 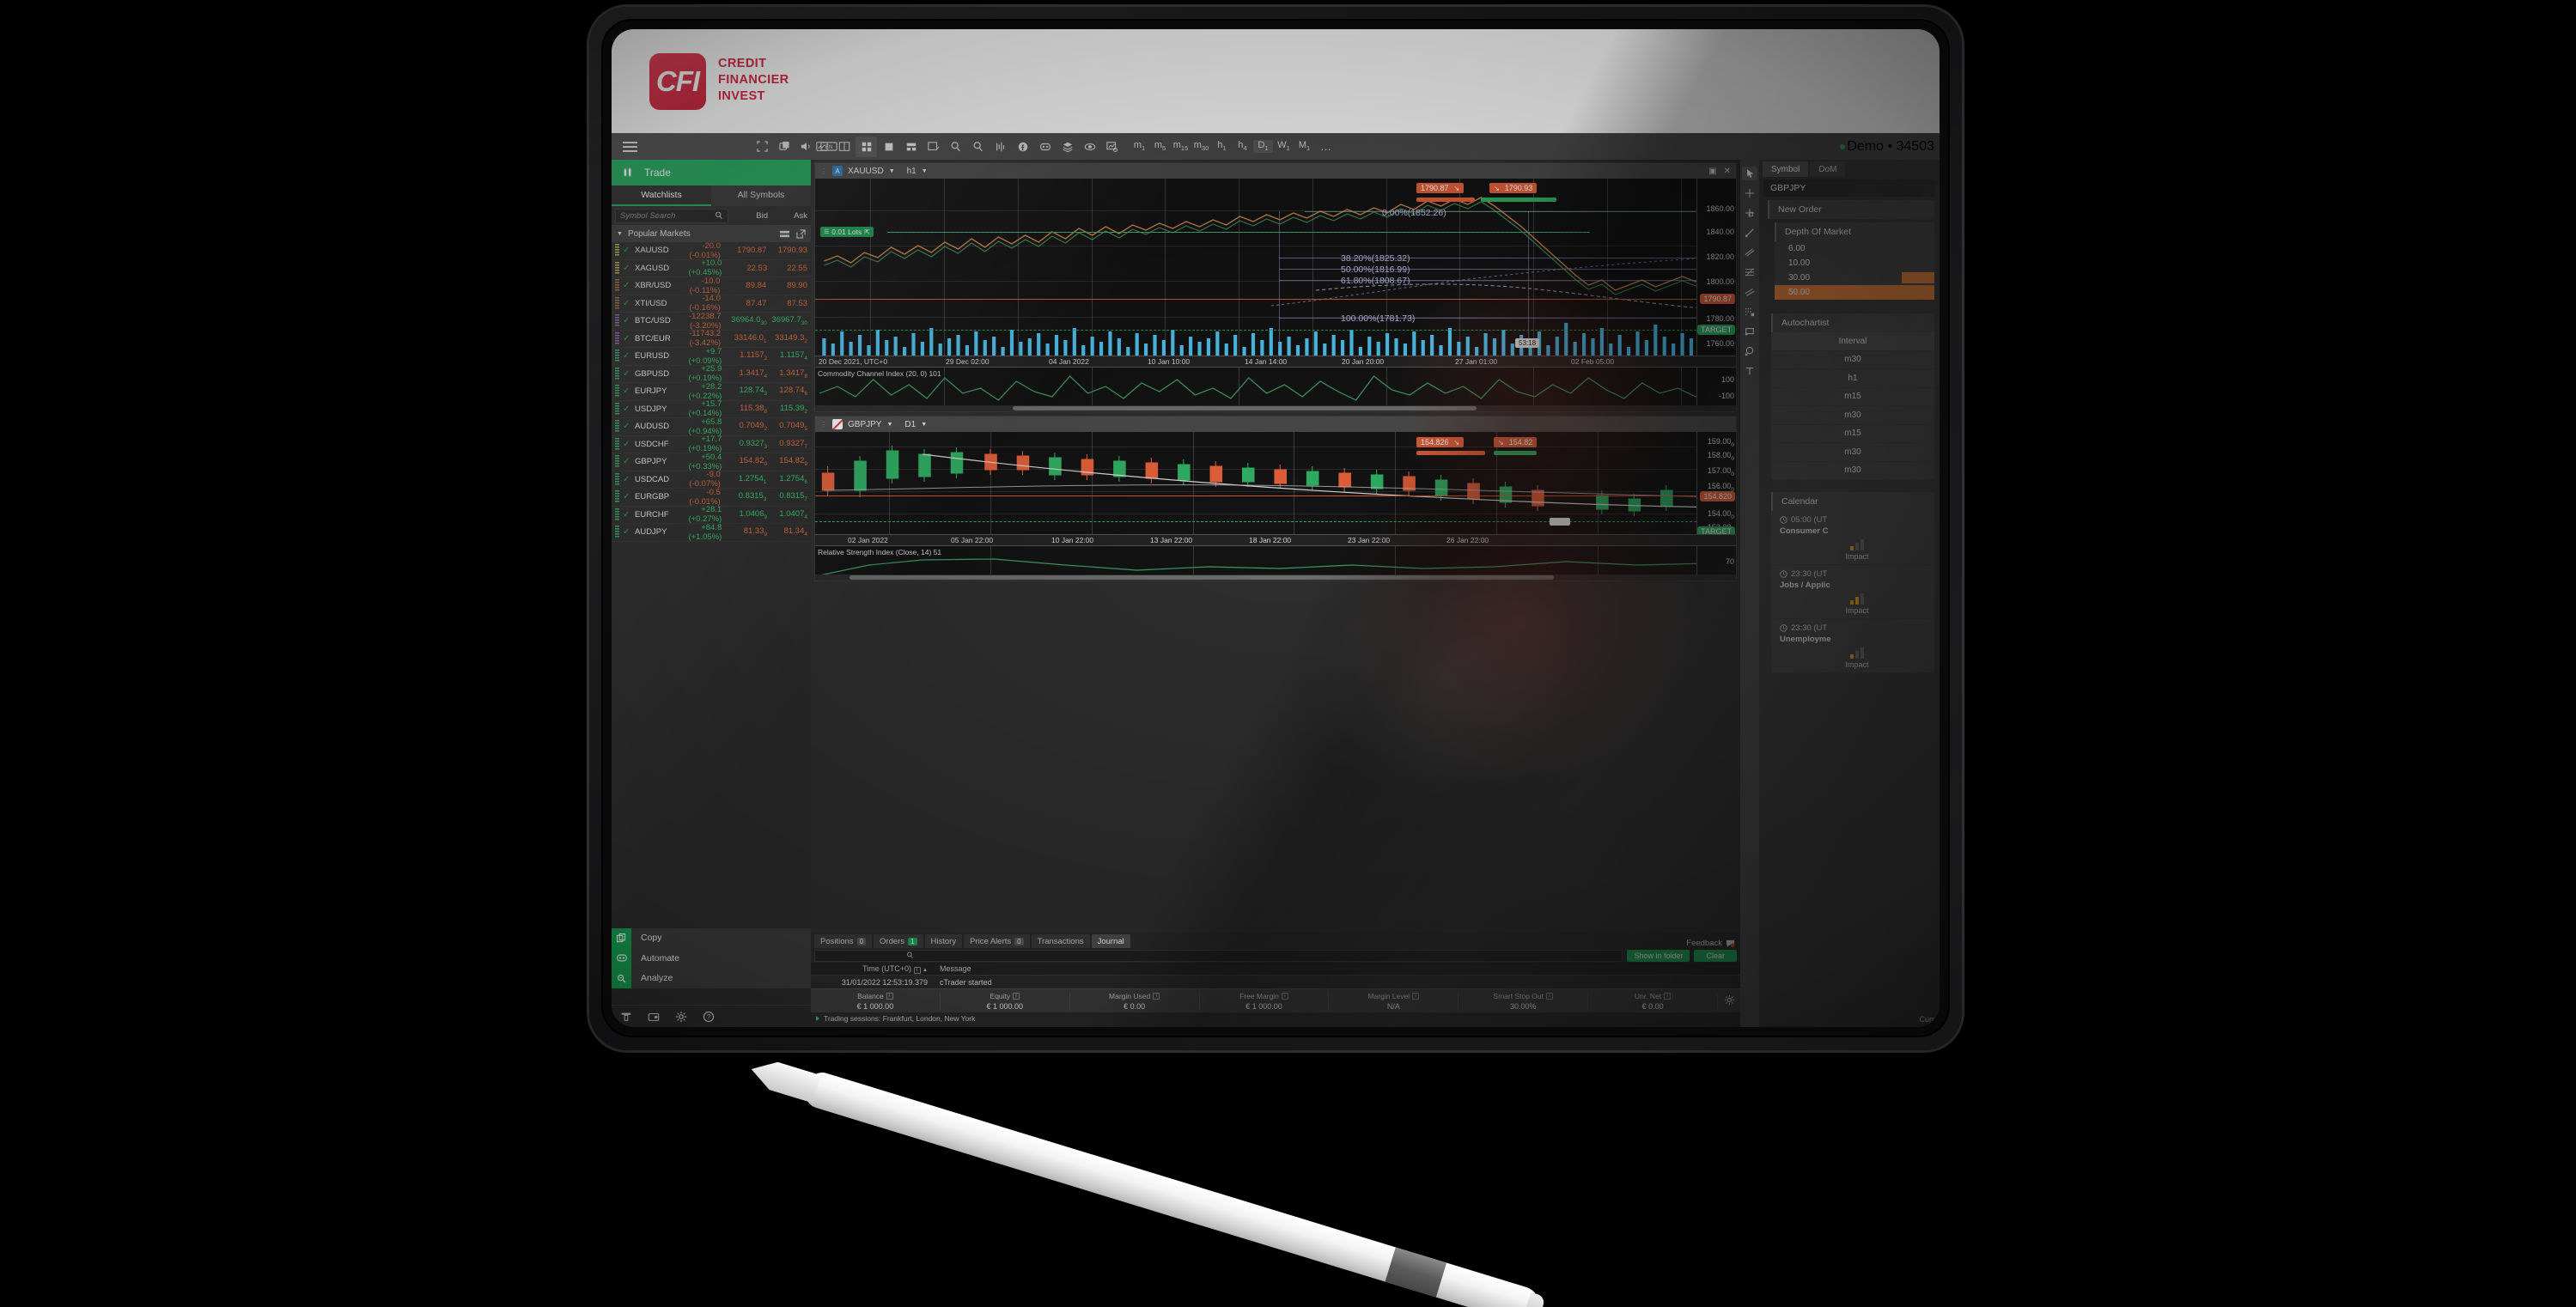 I want to click on feedback-button: Feedback, so click(x=1710, y=944).